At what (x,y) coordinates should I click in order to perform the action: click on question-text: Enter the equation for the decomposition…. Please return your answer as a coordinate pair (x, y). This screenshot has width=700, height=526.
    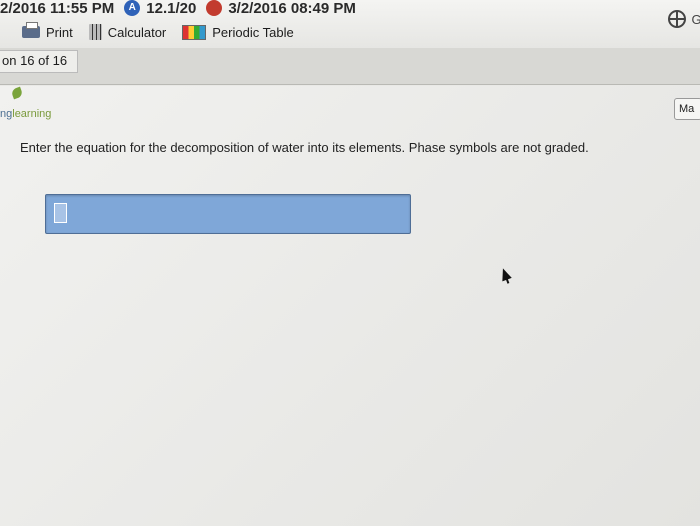
    Looking at the image, I should click on (304, 147).